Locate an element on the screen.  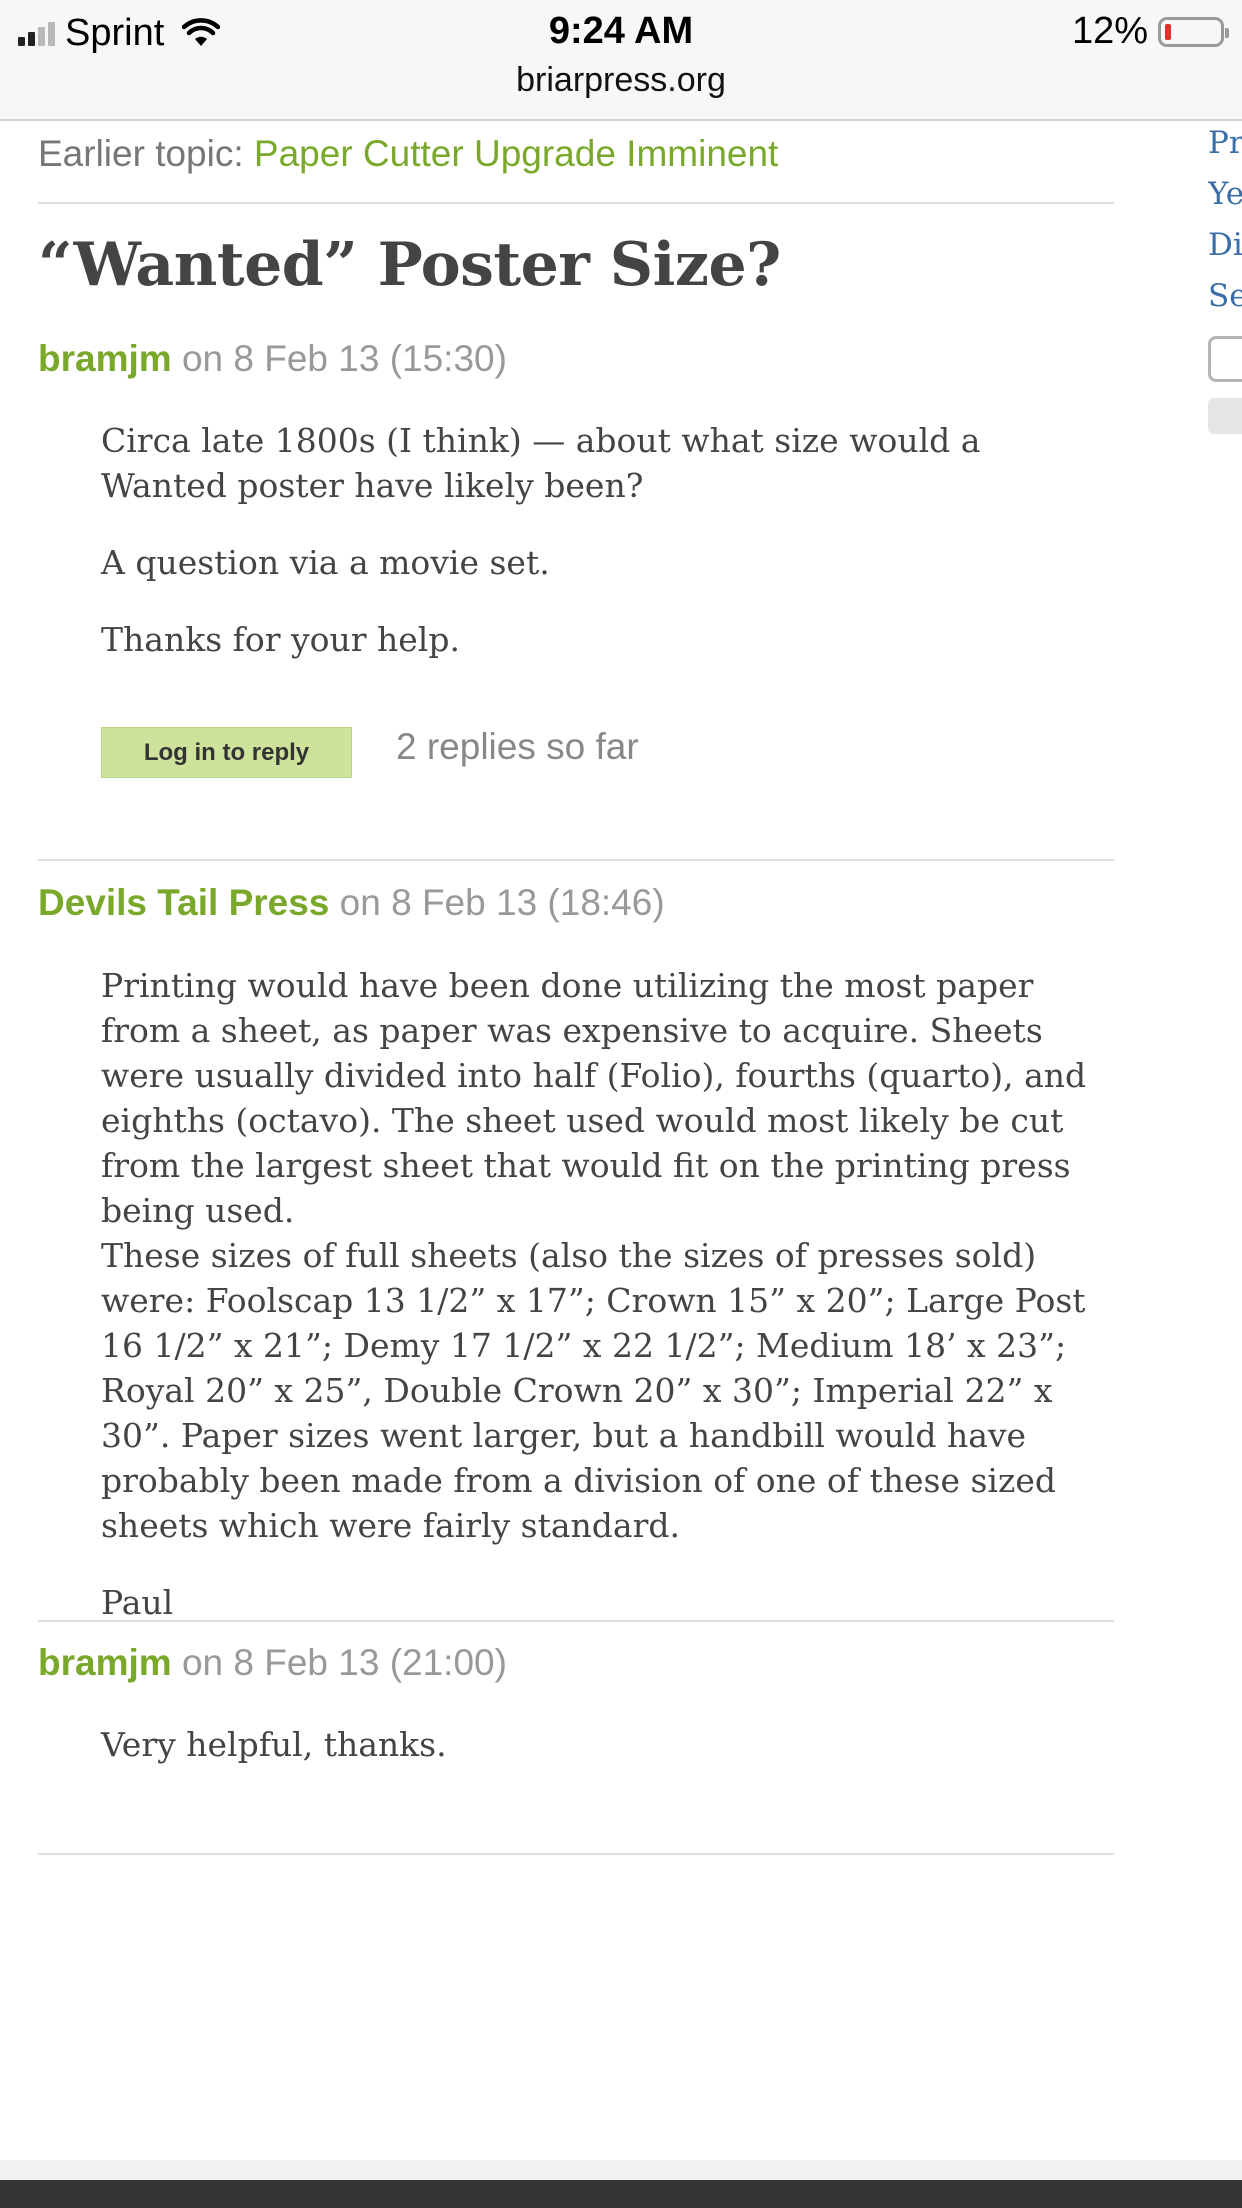
log-in-to-reply-button: Log in to reply is located at coordinates (226, 752).